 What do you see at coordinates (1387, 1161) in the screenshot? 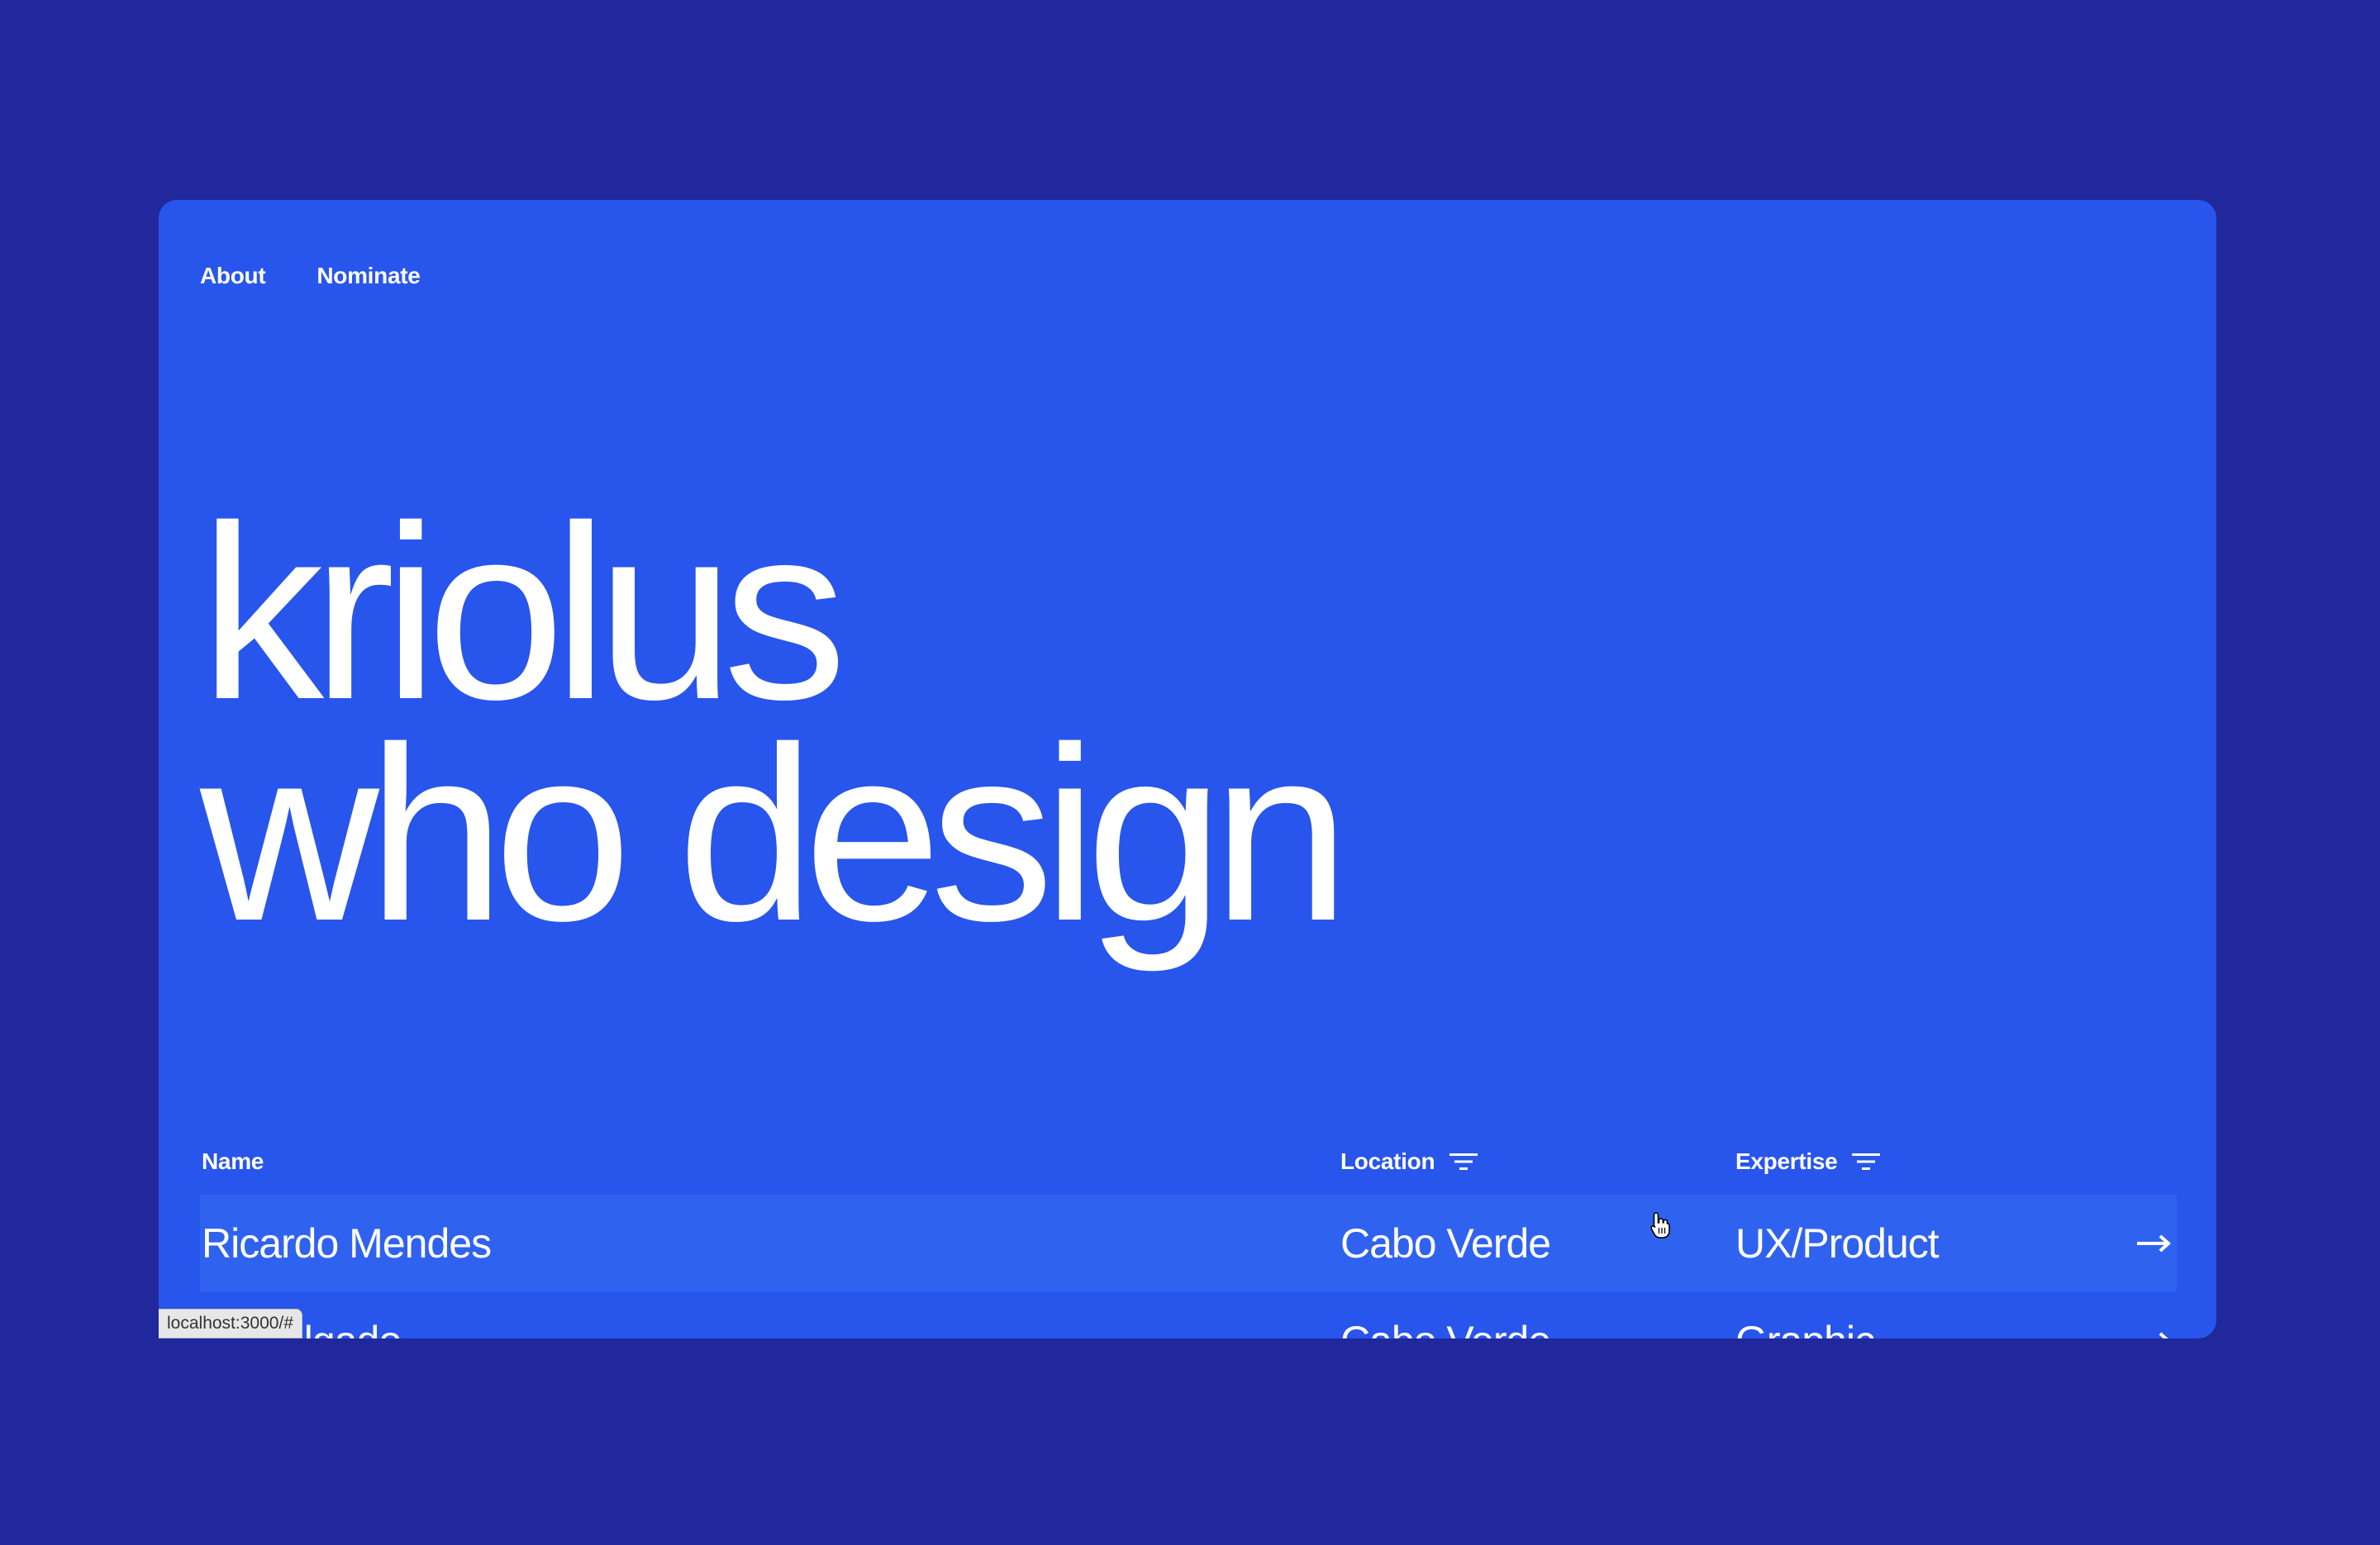
I see `column-label-location: Location` at bounding box center [1387, 1161].